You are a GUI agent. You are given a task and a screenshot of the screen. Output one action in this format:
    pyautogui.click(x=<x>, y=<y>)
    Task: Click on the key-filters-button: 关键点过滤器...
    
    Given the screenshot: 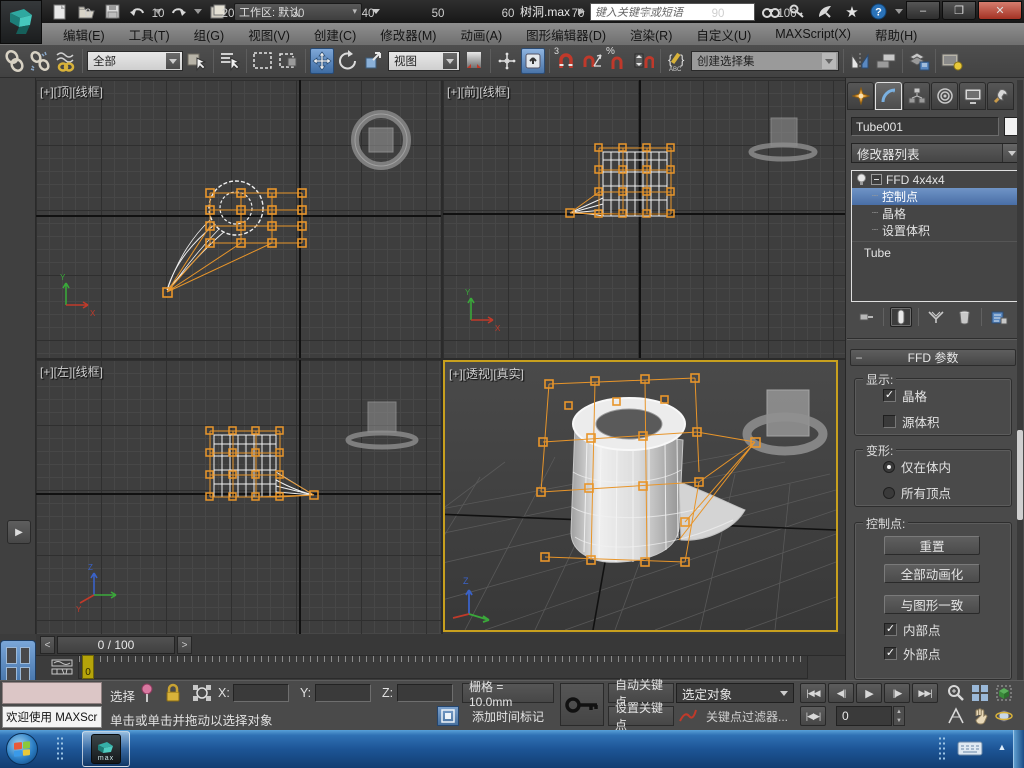 What is the action you would take?
    pyautogui.click(x=747, y=716)
    